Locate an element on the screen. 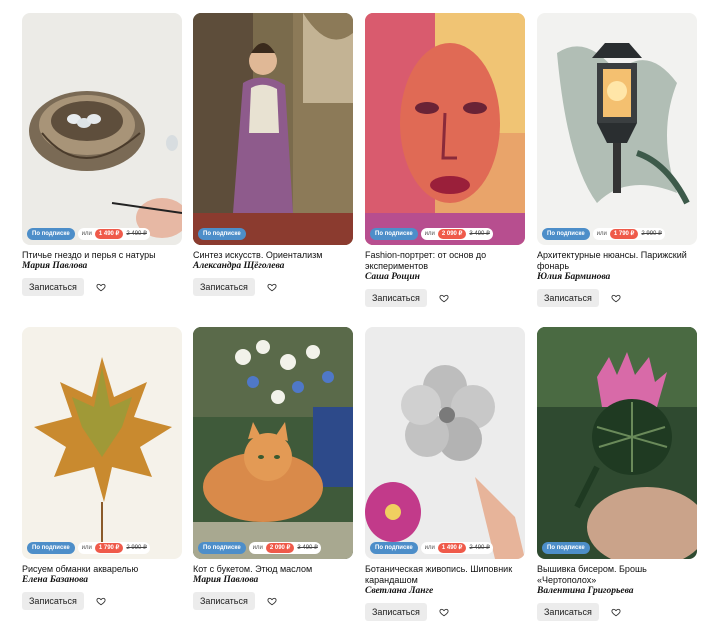  course-image-maple-leaf: По подписке или 1 790 ₽ 2 990 ₽ is located at coordinates (102, 443).